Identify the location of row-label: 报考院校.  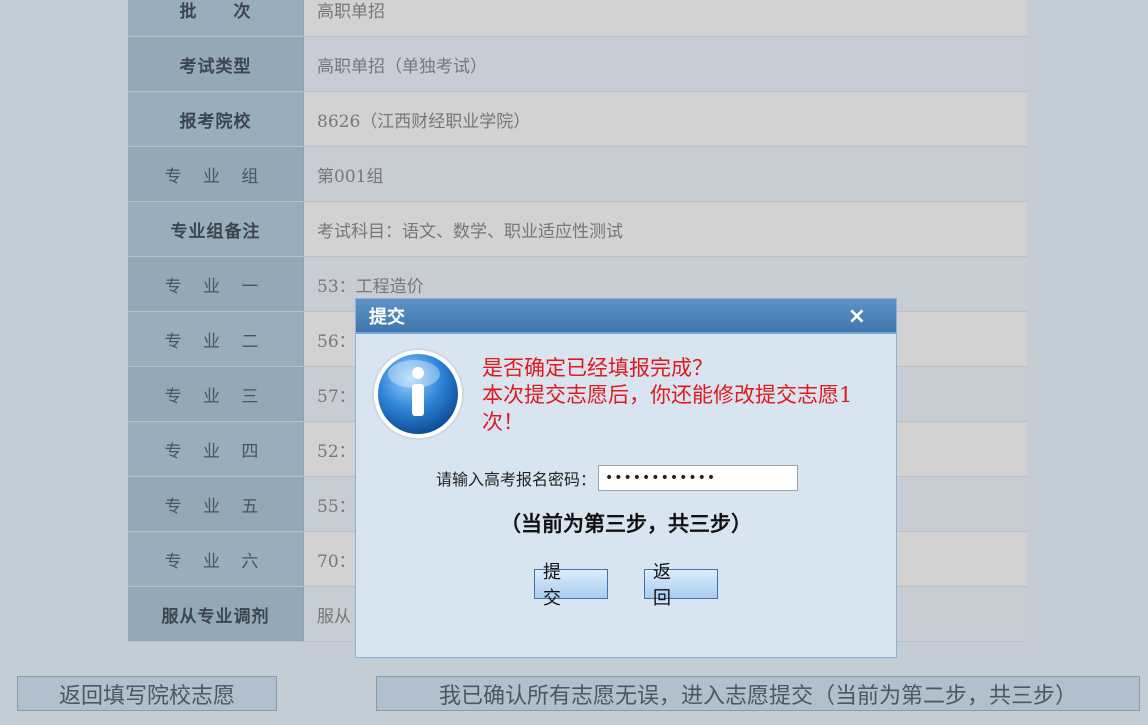
(216, 119).